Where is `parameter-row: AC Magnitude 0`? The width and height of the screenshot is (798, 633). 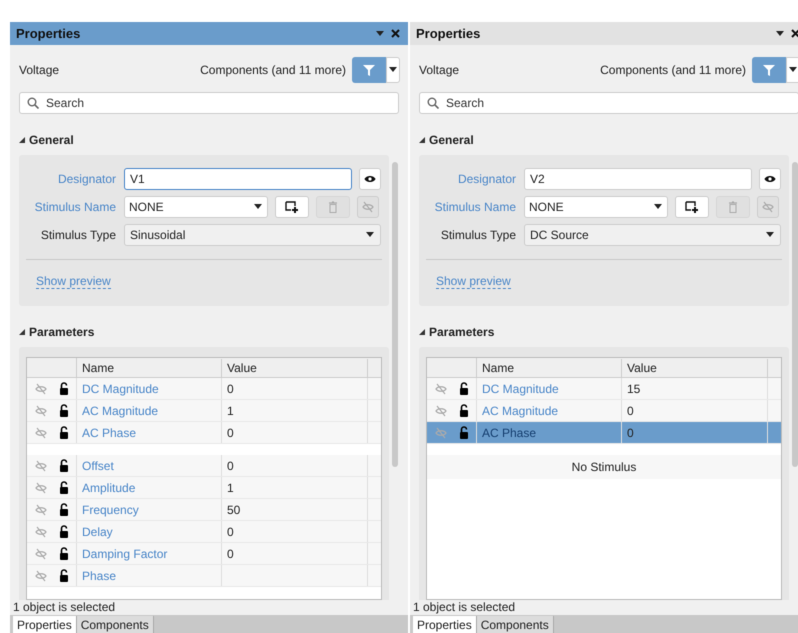
parameter-row: AC Magnitude 0 is located at coordinates (604, 411).